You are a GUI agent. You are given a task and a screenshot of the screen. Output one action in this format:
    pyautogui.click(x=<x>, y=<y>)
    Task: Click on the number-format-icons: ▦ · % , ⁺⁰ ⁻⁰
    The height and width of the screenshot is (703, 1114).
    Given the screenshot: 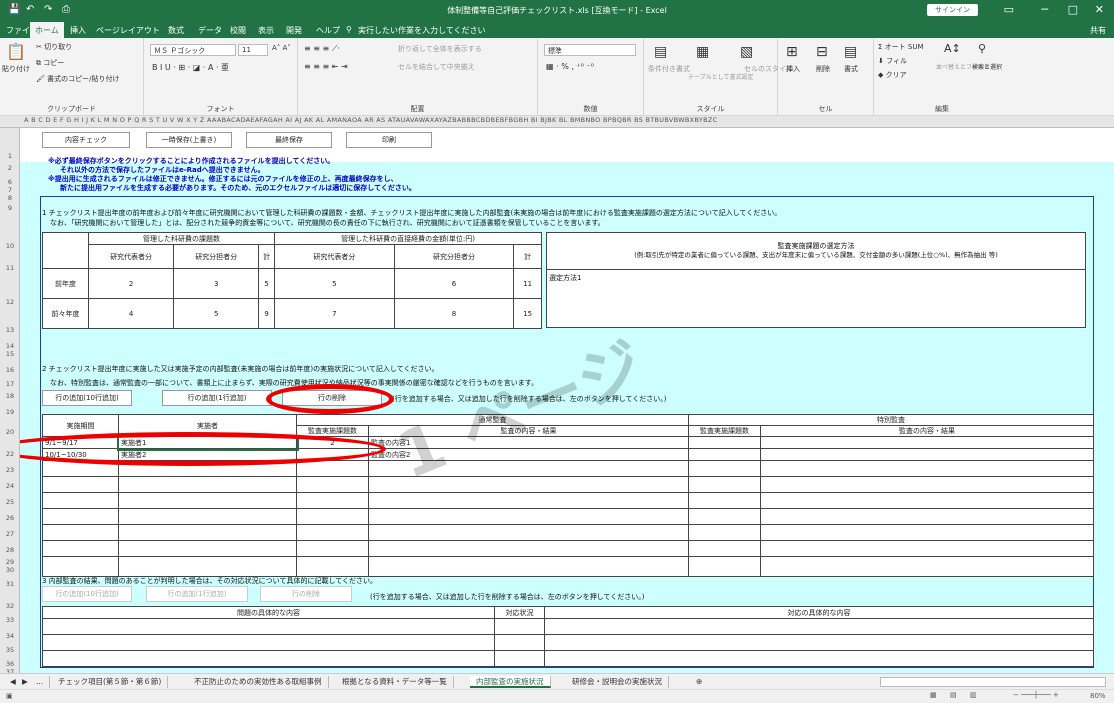 What is the action you would take?
    pyautogui.click(x=570, y=66)
    